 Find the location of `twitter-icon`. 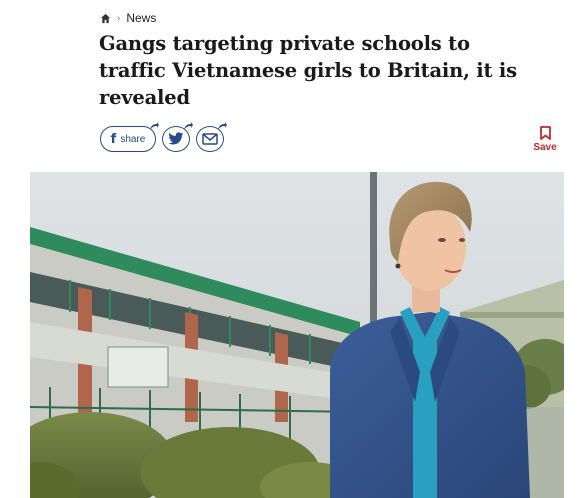

twitter-icon is located at coordinates (176, 138).